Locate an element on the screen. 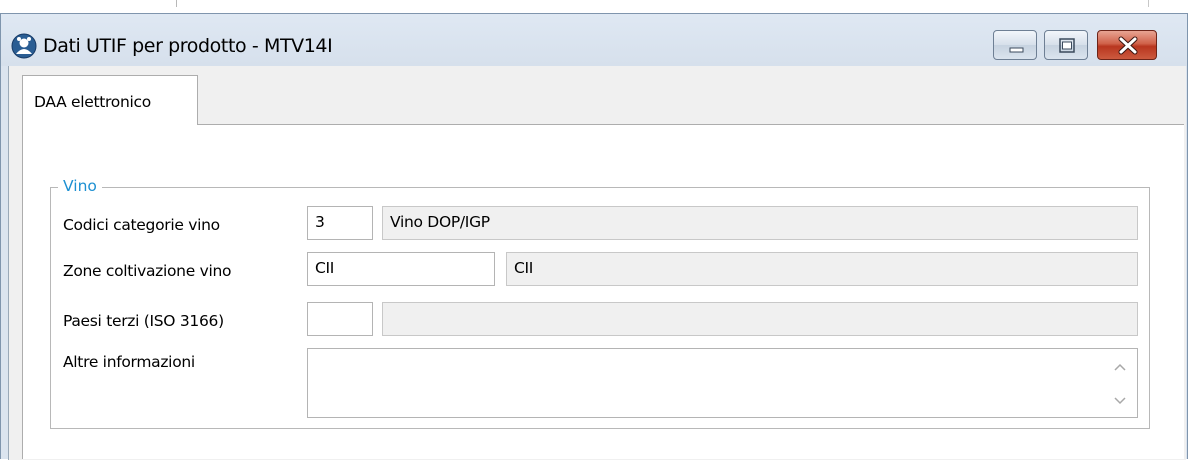 This screenshot has width=1192, height=460. tab-daa-elettronico: DAA elettronico is located at coordinates (110, 100).